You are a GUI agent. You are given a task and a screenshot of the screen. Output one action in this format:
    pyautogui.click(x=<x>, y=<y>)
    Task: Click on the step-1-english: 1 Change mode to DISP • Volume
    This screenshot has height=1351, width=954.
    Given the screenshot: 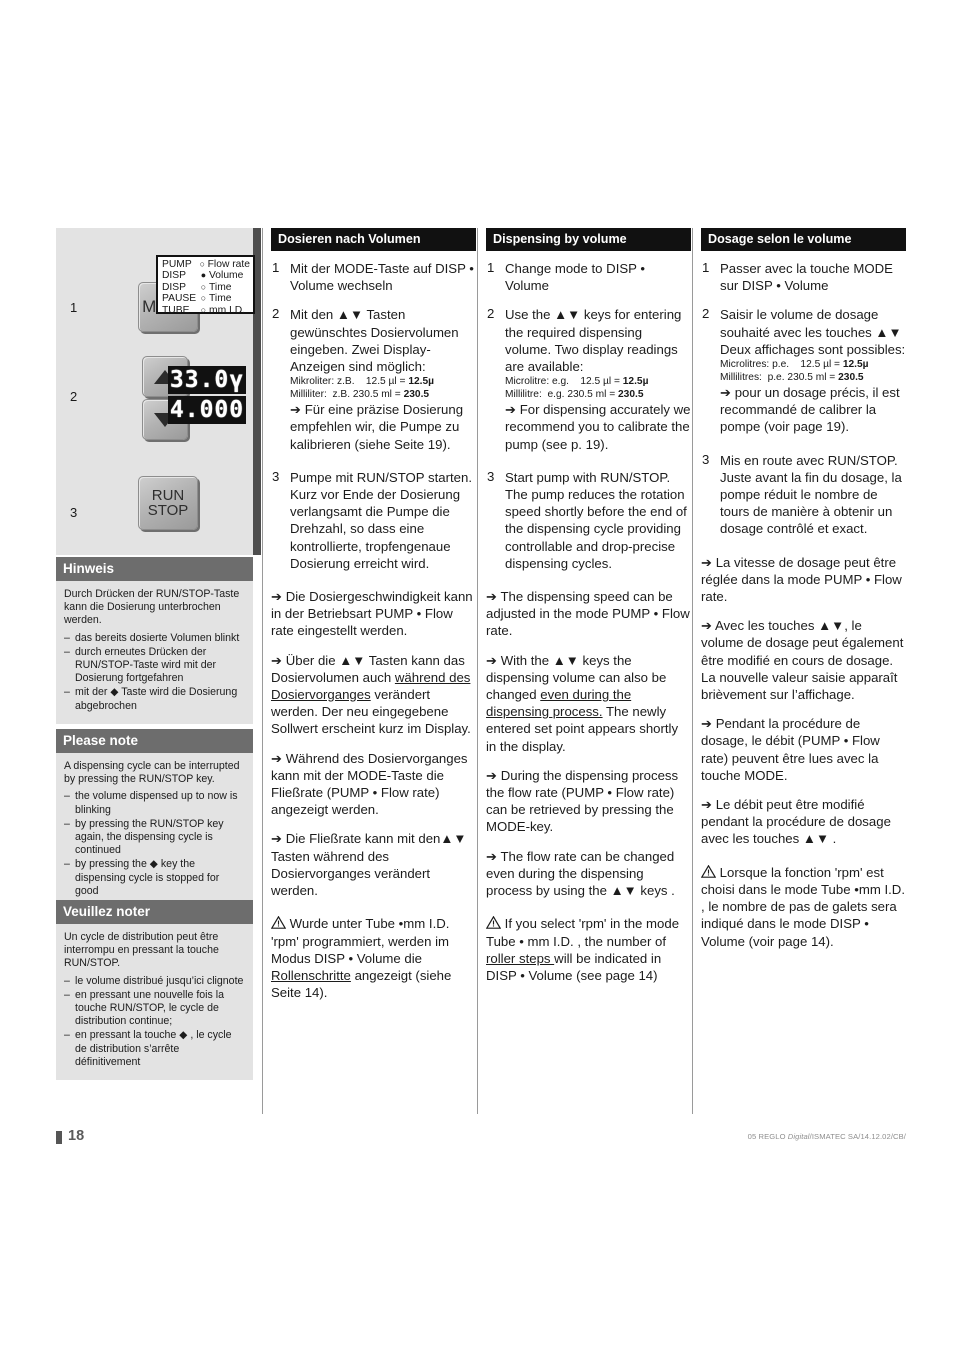 What is the action you would take?
    pyautogui.click(x=588, y=277)
    